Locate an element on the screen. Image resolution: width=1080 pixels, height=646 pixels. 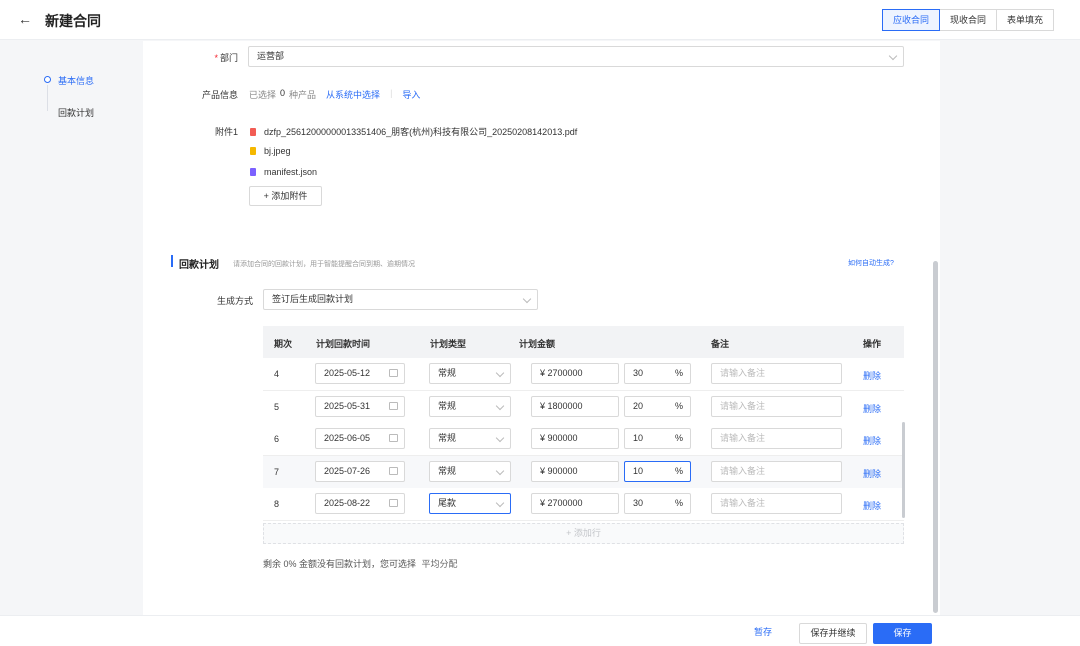
contract-type-tabs: 应收合同 现收合同 表单填充 is located at coordinates (968, 20).